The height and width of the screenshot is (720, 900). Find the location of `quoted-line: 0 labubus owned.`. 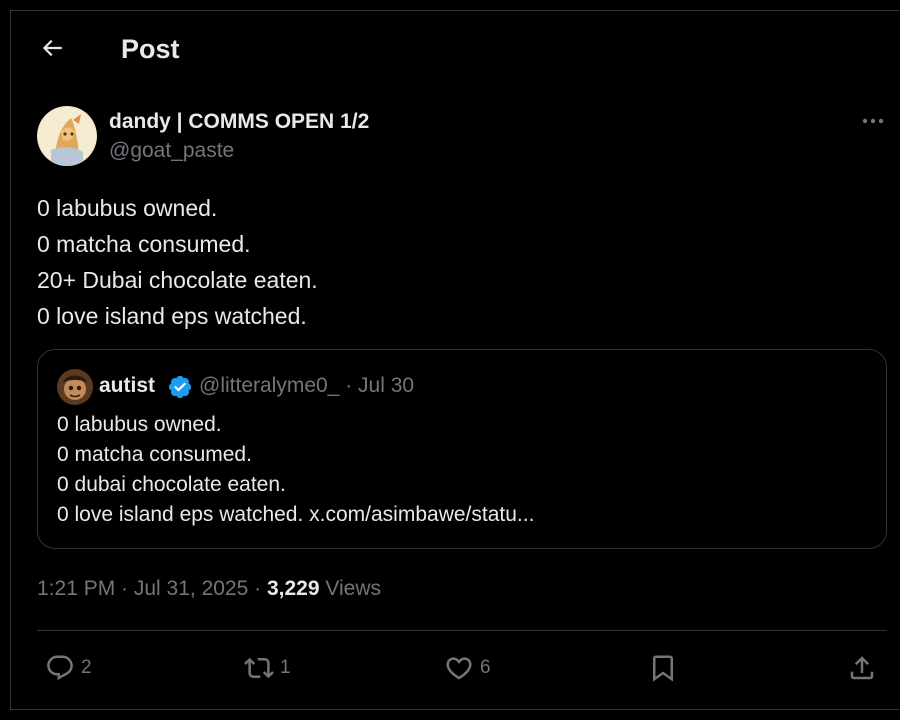

quoted-line: 0 labubus owned. is located at coordinates (139, 424).